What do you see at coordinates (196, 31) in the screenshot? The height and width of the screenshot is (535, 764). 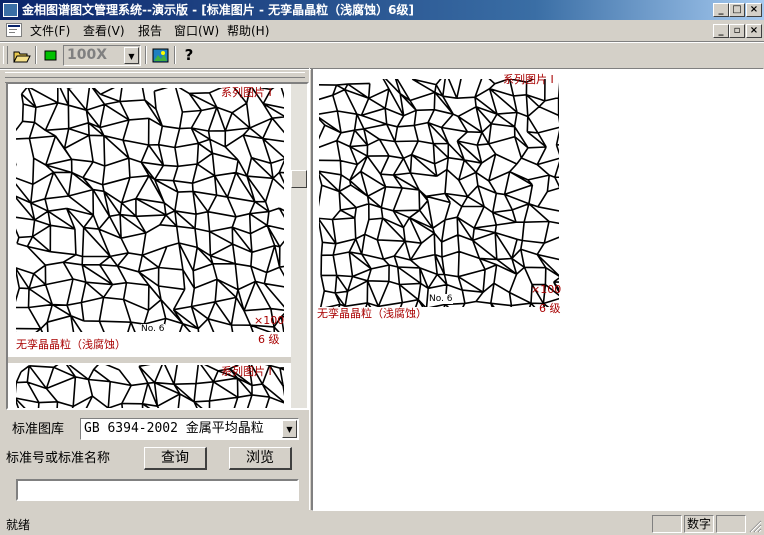 I see `menu-window: 窗口(W)` at bounding box center [196, 31].